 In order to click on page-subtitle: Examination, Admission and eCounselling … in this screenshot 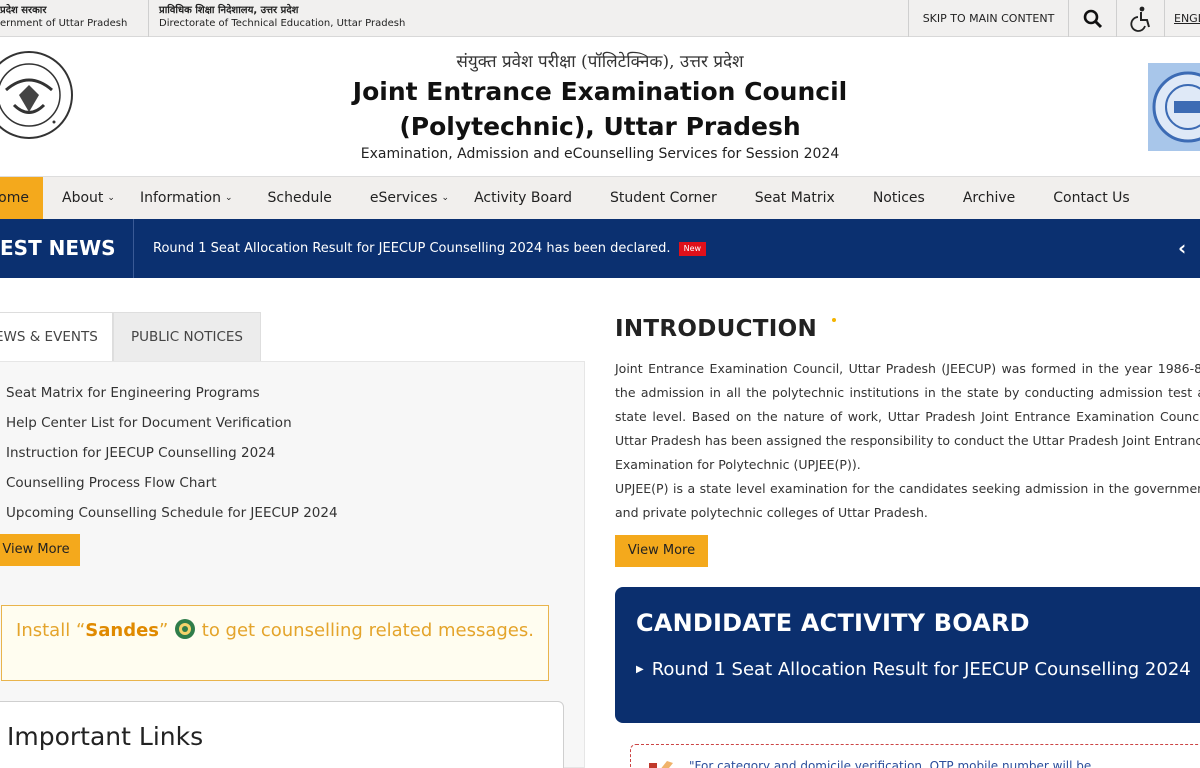, I will do `click(600, 154)`.